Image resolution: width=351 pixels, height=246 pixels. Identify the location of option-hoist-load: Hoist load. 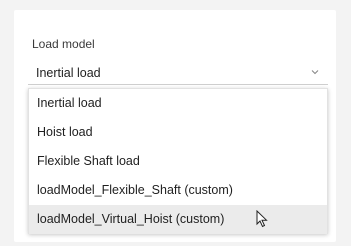
(178, 132).